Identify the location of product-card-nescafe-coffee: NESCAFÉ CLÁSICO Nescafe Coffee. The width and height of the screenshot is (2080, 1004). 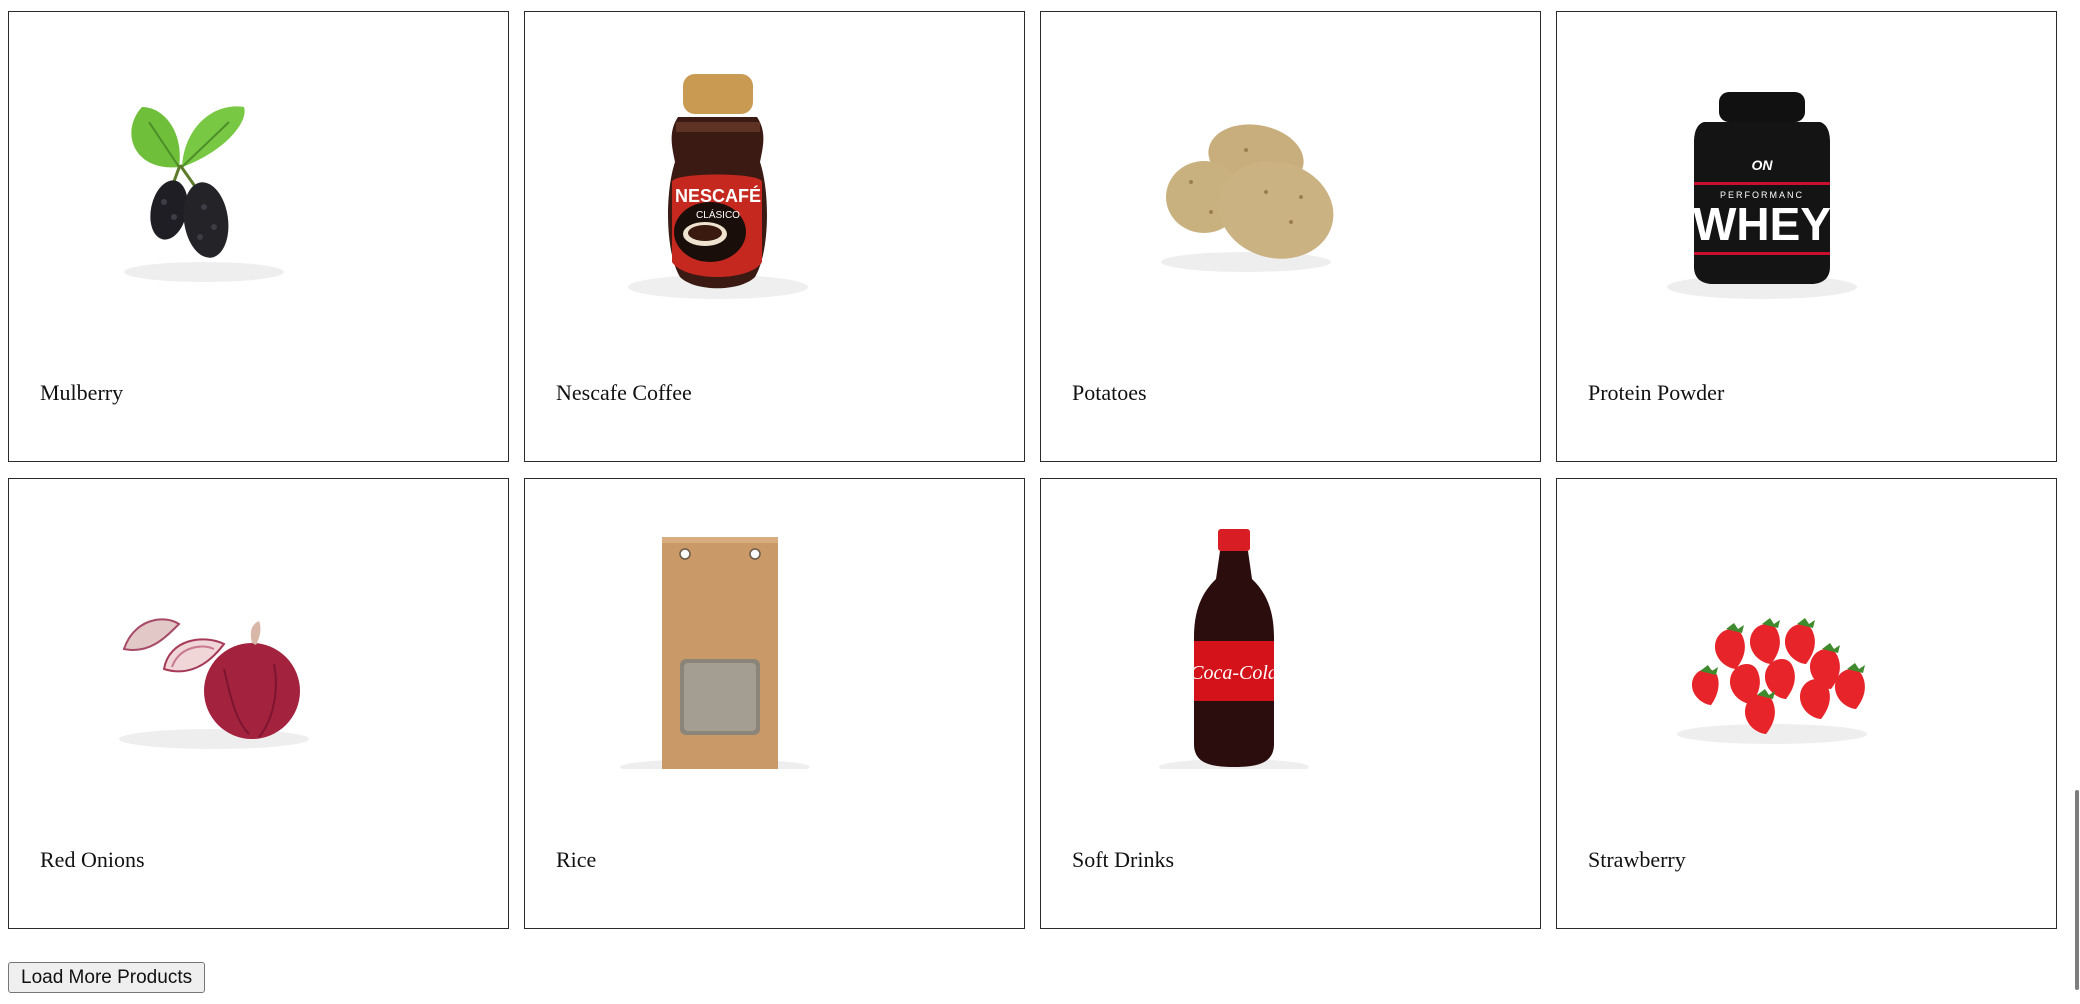
(774, 236).